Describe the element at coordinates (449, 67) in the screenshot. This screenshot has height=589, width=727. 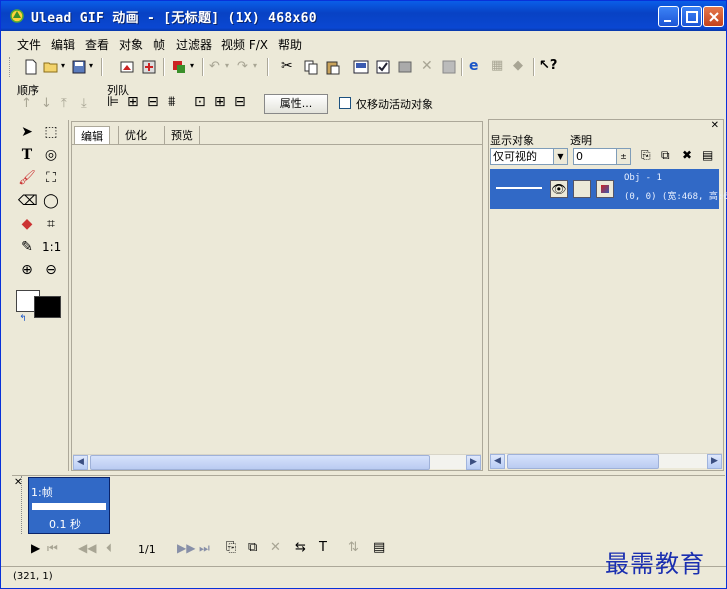
I see `preview-browser-icon` at that location.